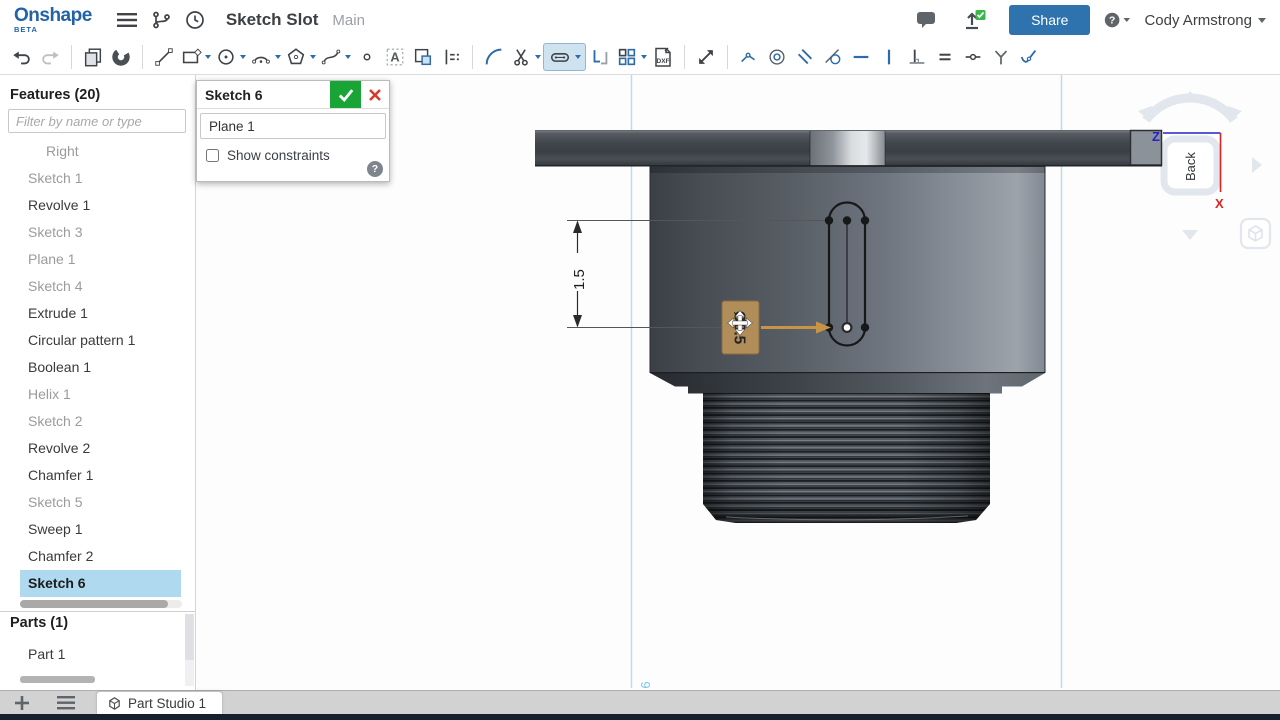  I want to click on feature-item: Chamfer 1, so click(100, 475).